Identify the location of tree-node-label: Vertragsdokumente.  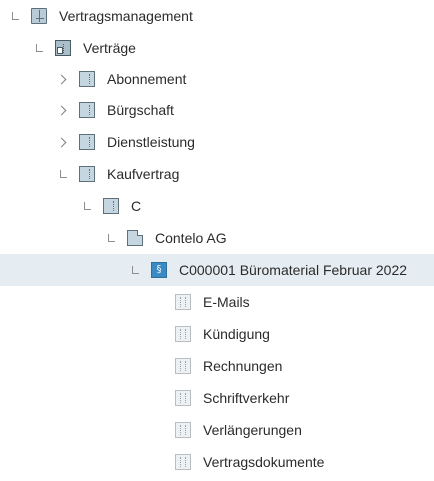
(264, 462).